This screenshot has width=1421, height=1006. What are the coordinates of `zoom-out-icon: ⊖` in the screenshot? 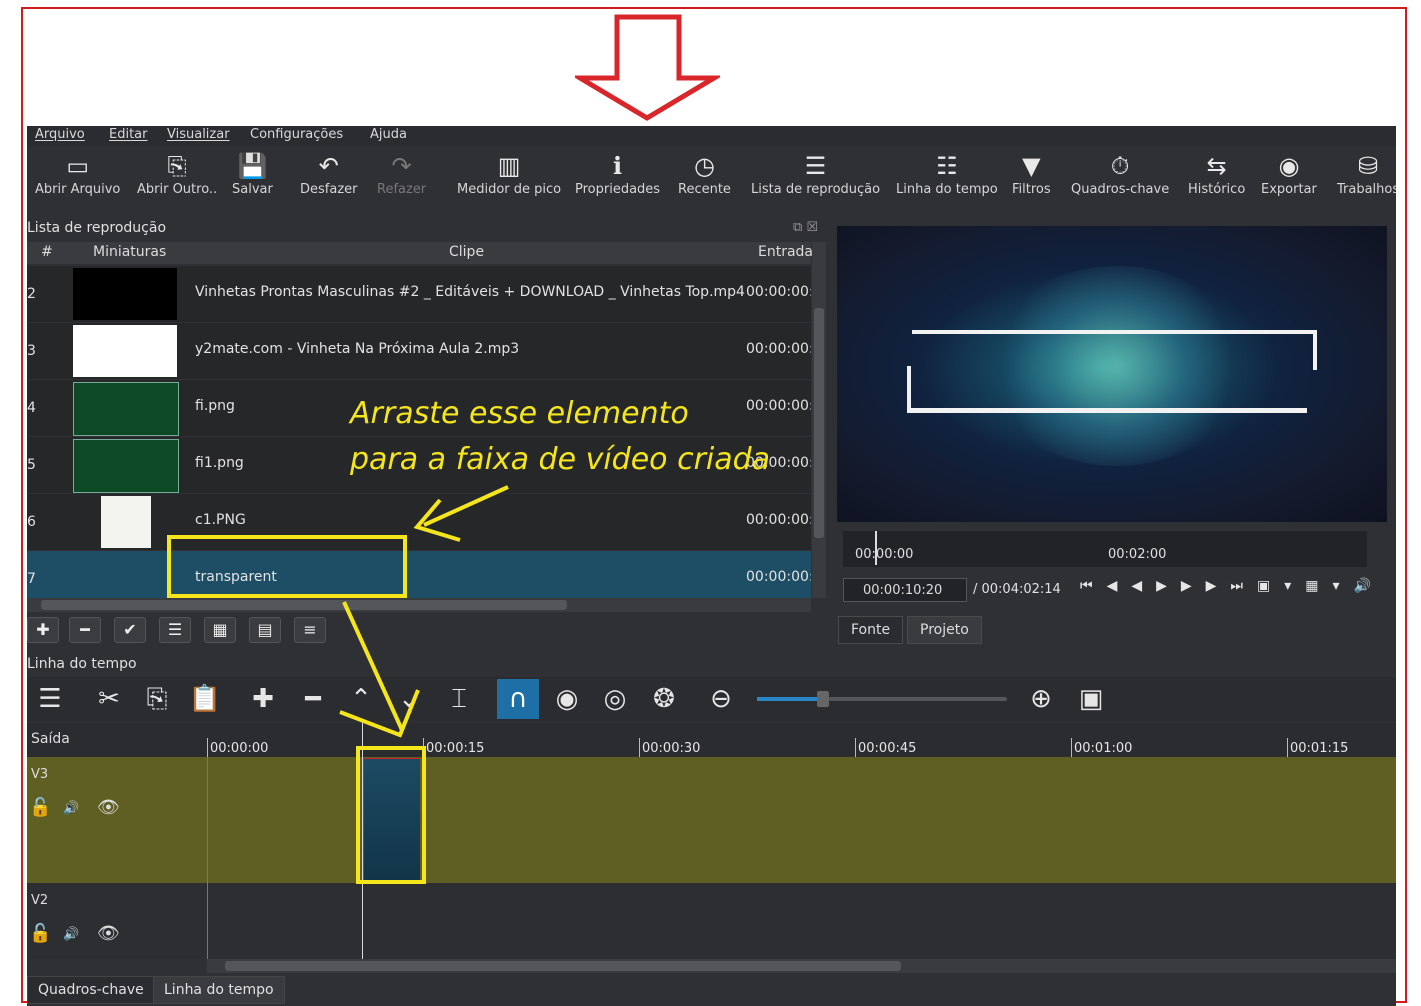 It's located at (721, 699).